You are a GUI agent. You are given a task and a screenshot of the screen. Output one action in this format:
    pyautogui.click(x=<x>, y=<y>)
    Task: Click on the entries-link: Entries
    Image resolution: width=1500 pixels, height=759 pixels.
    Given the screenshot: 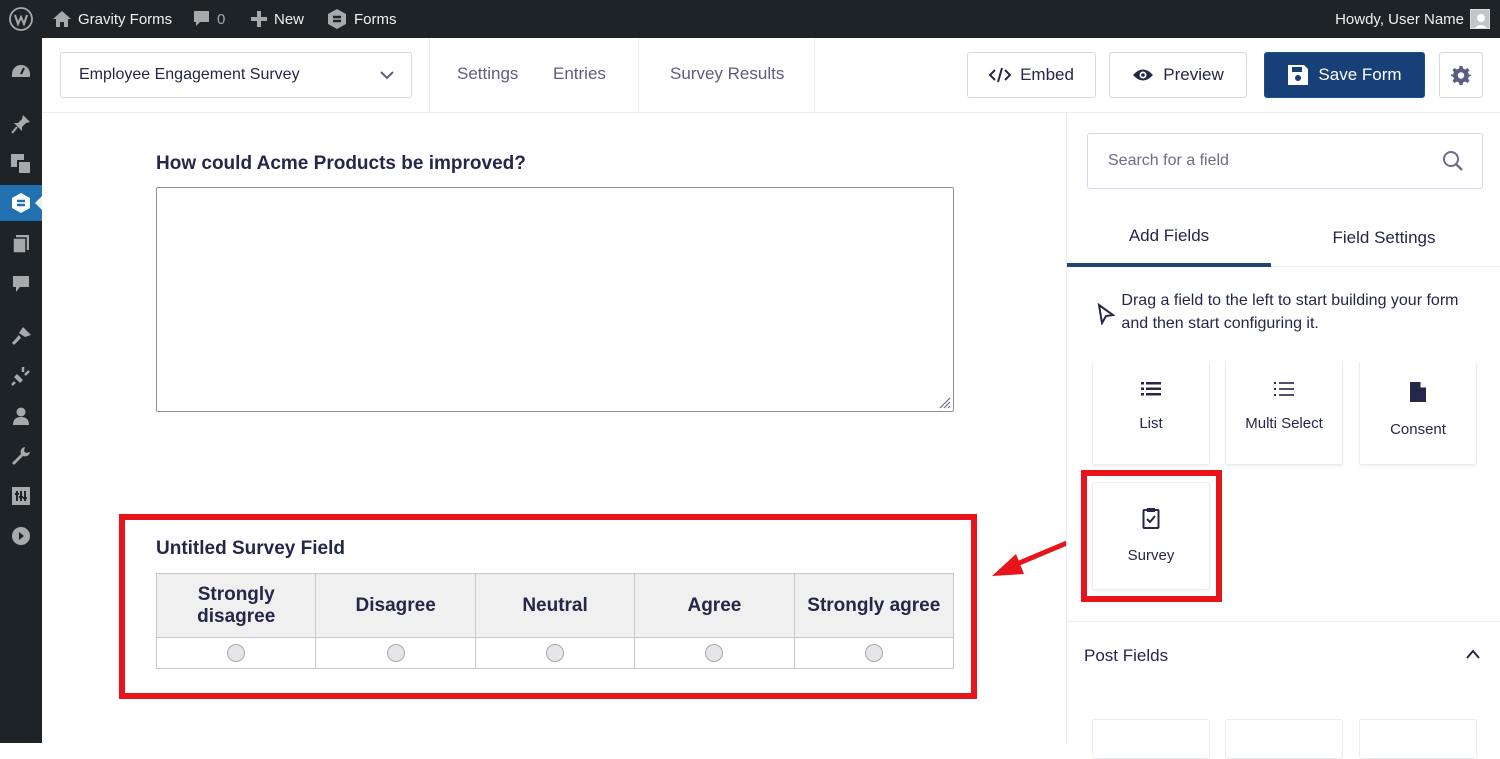 What is the action you would take?
    pyautogui.click(x=579, y=74)
    